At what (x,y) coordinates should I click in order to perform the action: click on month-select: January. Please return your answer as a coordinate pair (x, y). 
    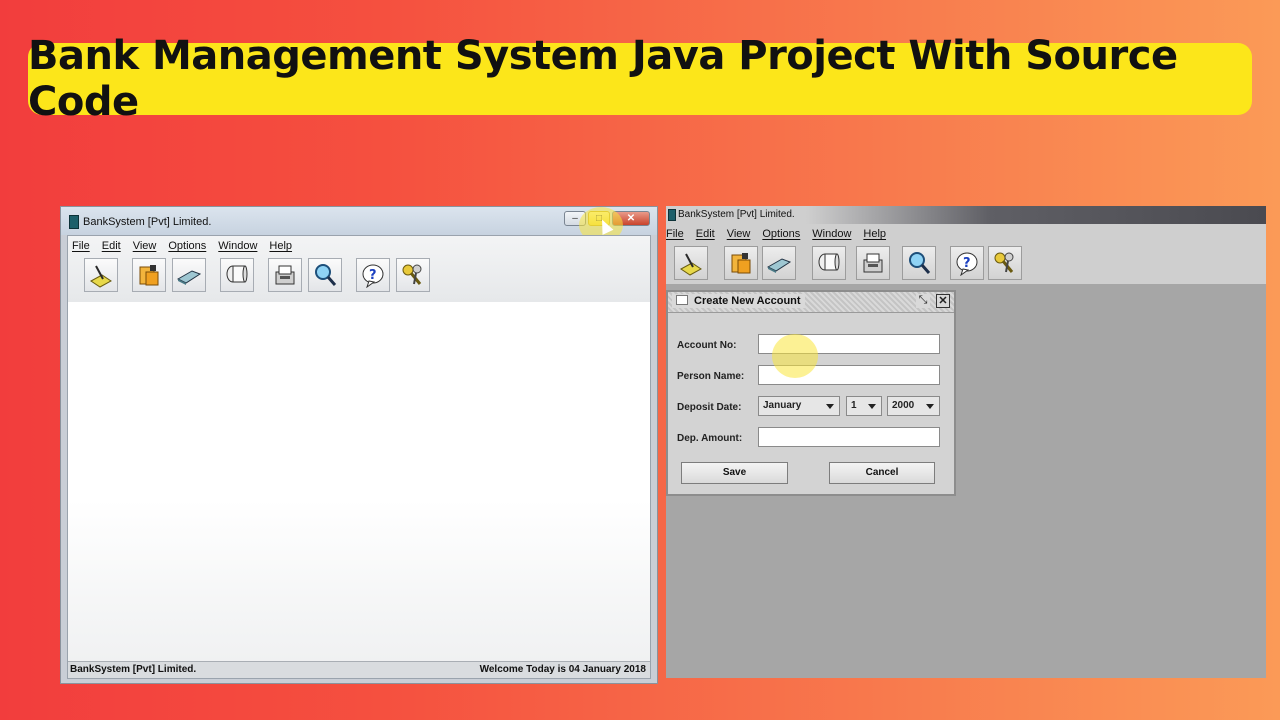
    Looking at the image, I should click on (799, 406).